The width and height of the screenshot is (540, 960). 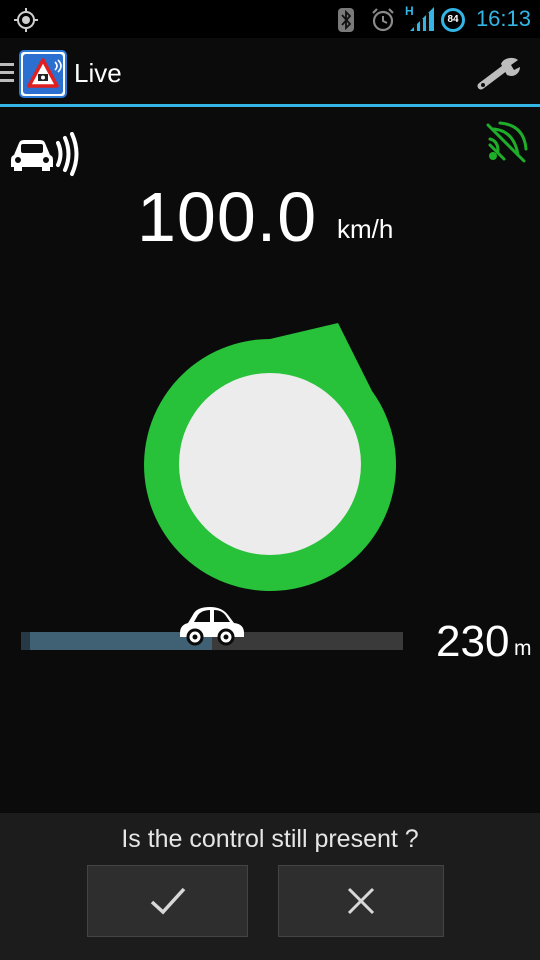 What do you see at coordinates (26, 20) in the screenshot?
I see `gps-icon` at bounding box center [26, 20].